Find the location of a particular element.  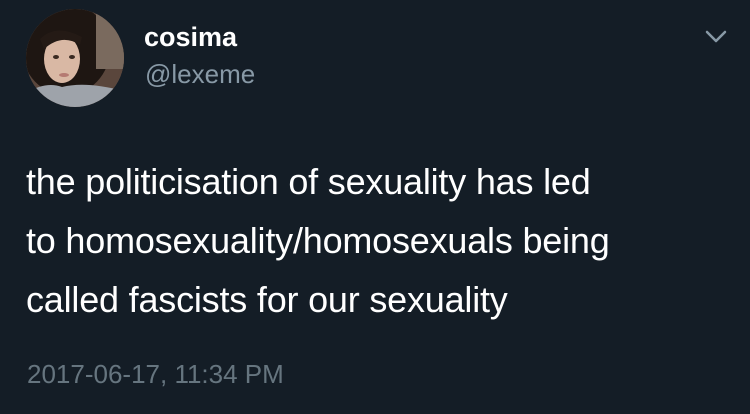

tweet-timestamp: 2017-06-17, 11:34 PM is located at coordinates (155, 374).